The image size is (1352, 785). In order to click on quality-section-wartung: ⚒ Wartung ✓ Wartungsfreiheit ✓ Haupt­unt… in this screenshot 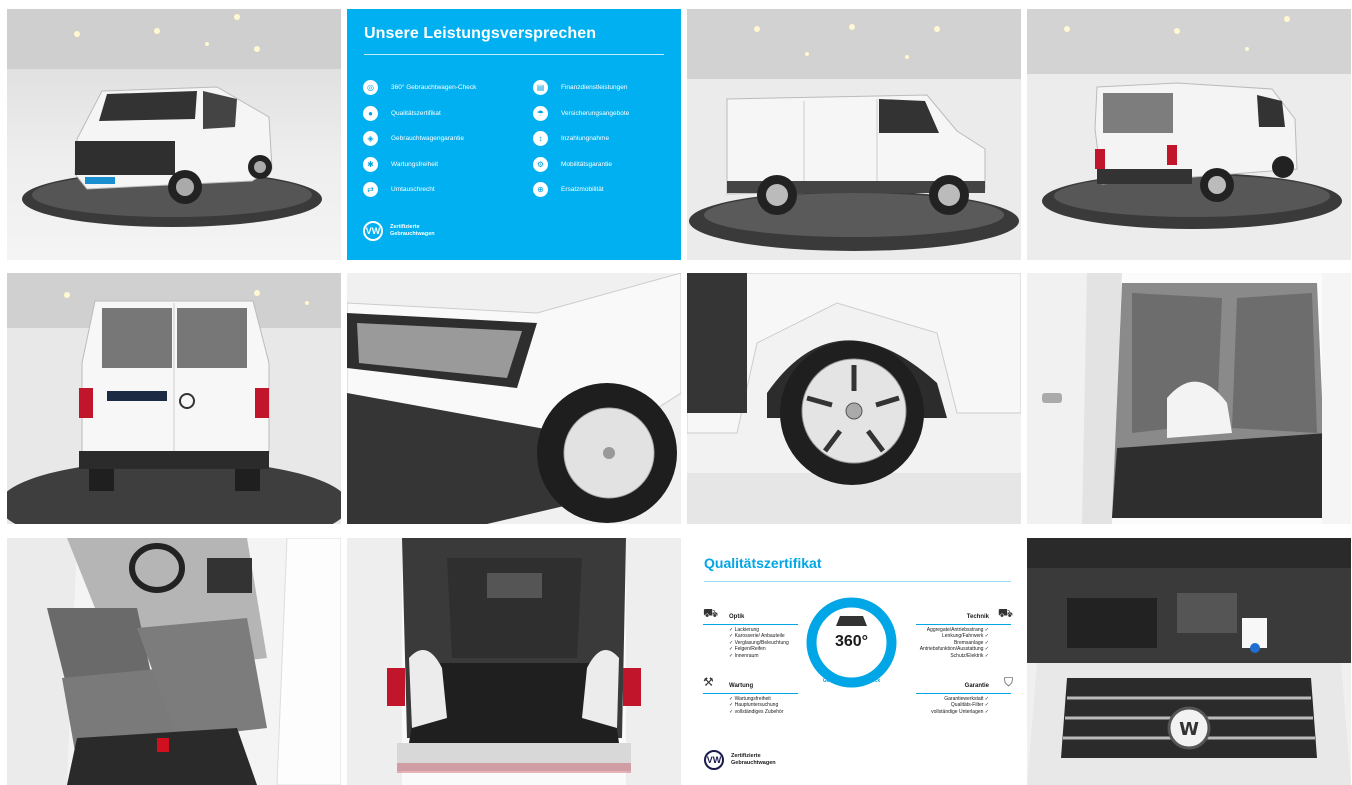, I will do `click(750, 695)`.